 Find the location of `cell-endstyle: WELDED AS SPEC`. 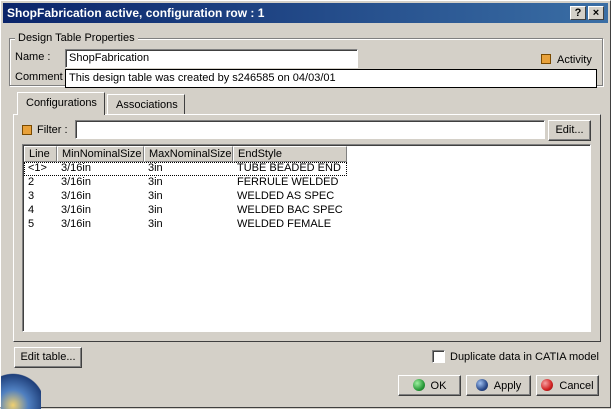

cell-endstyle: WELDED AS SPEC is located at coordinates (286, 196).